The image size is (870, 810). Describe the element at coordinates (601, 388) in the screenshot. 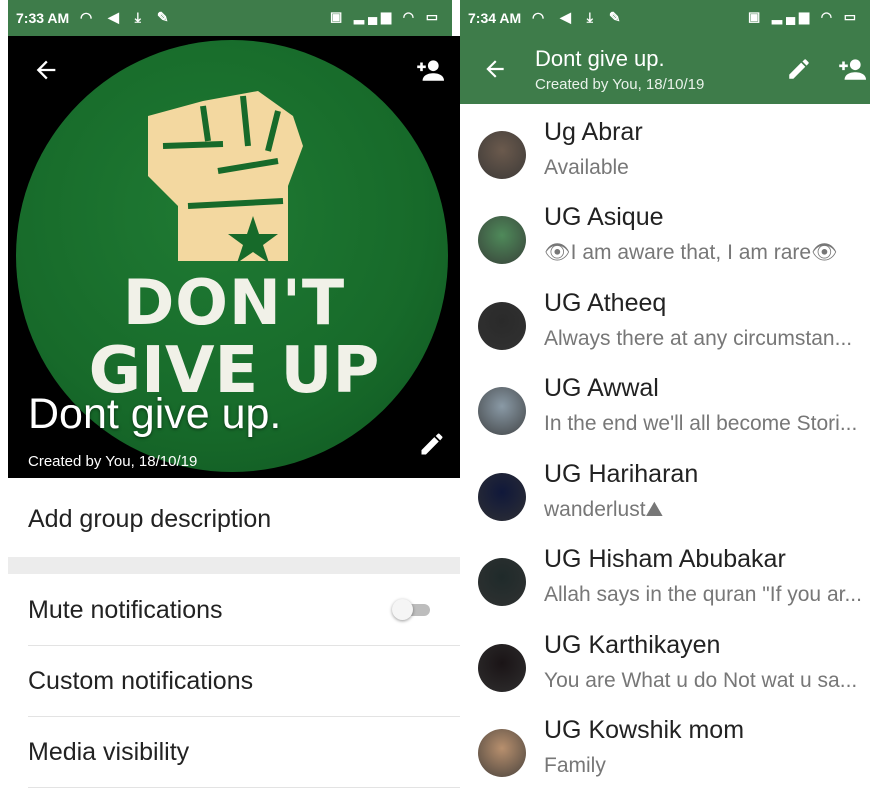

I see `participant-name: UG Awwal` at that location.